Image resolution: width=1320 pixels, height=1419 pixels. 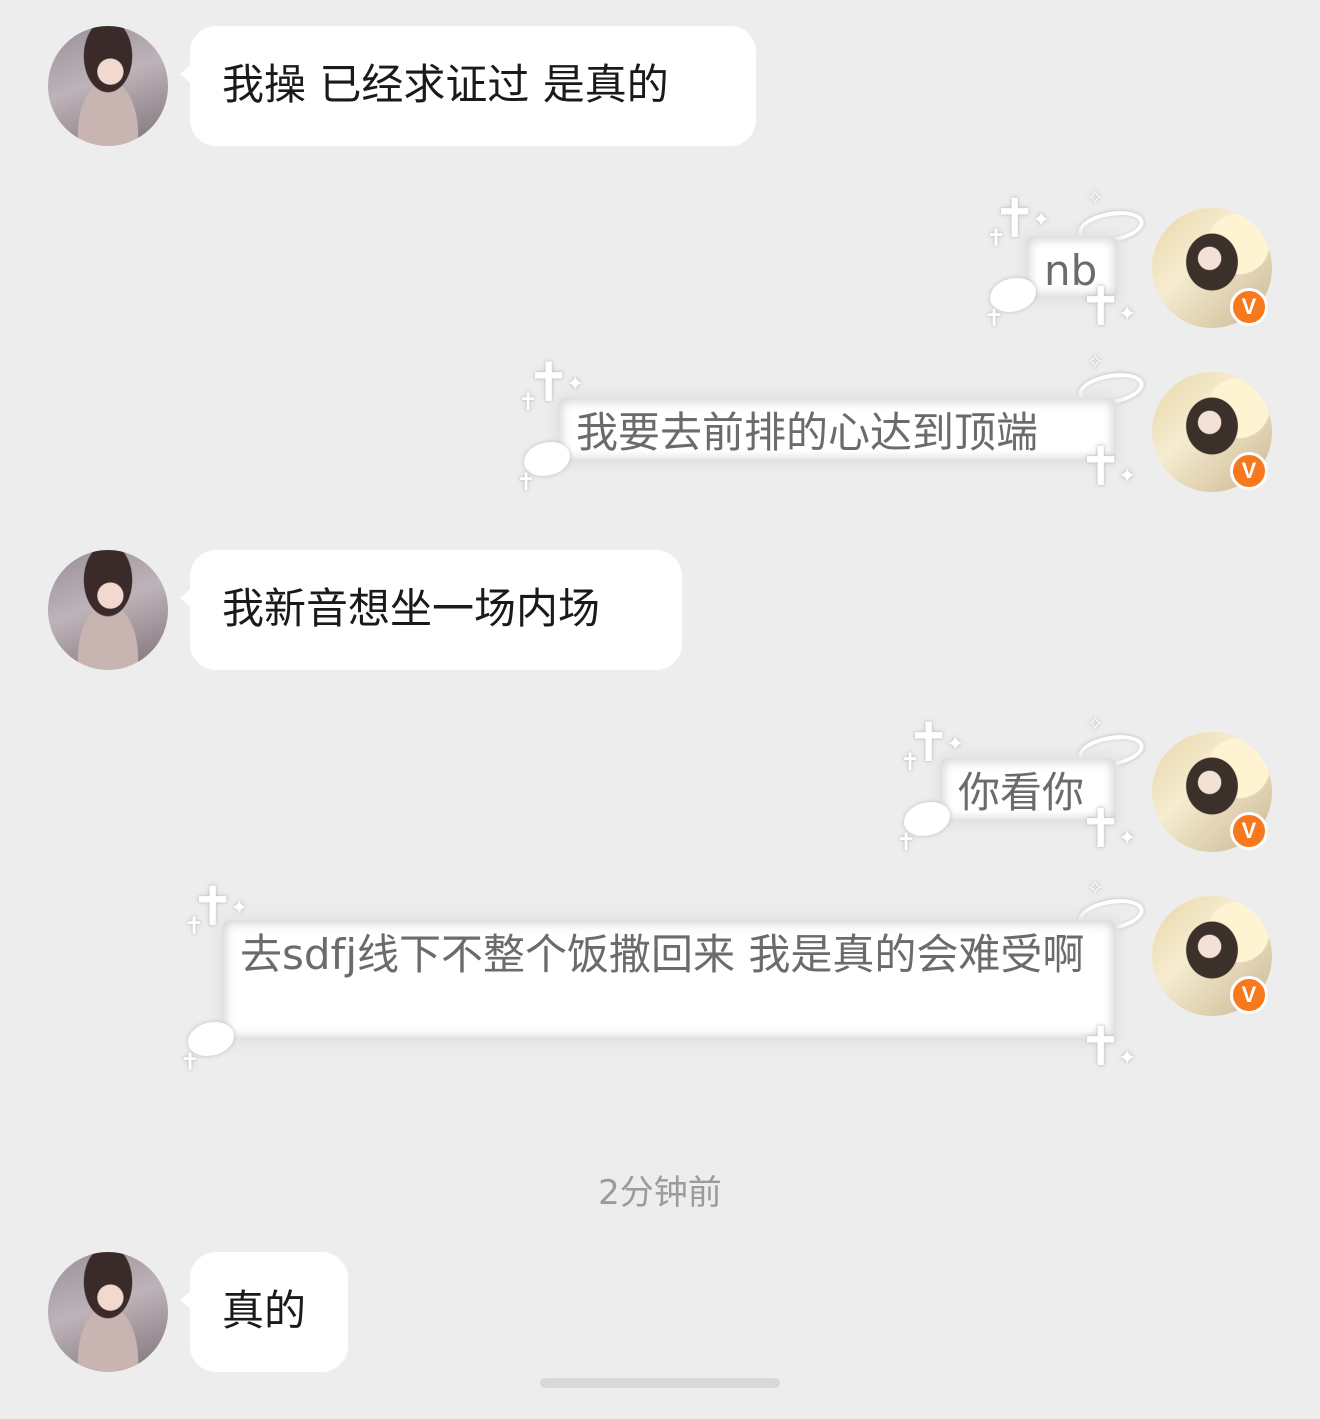 What do you see at coordinates (445, 84) in the screenshot?
I see `message-text: 我操 已经求证过 是真的` at bounding box center [445, 84].